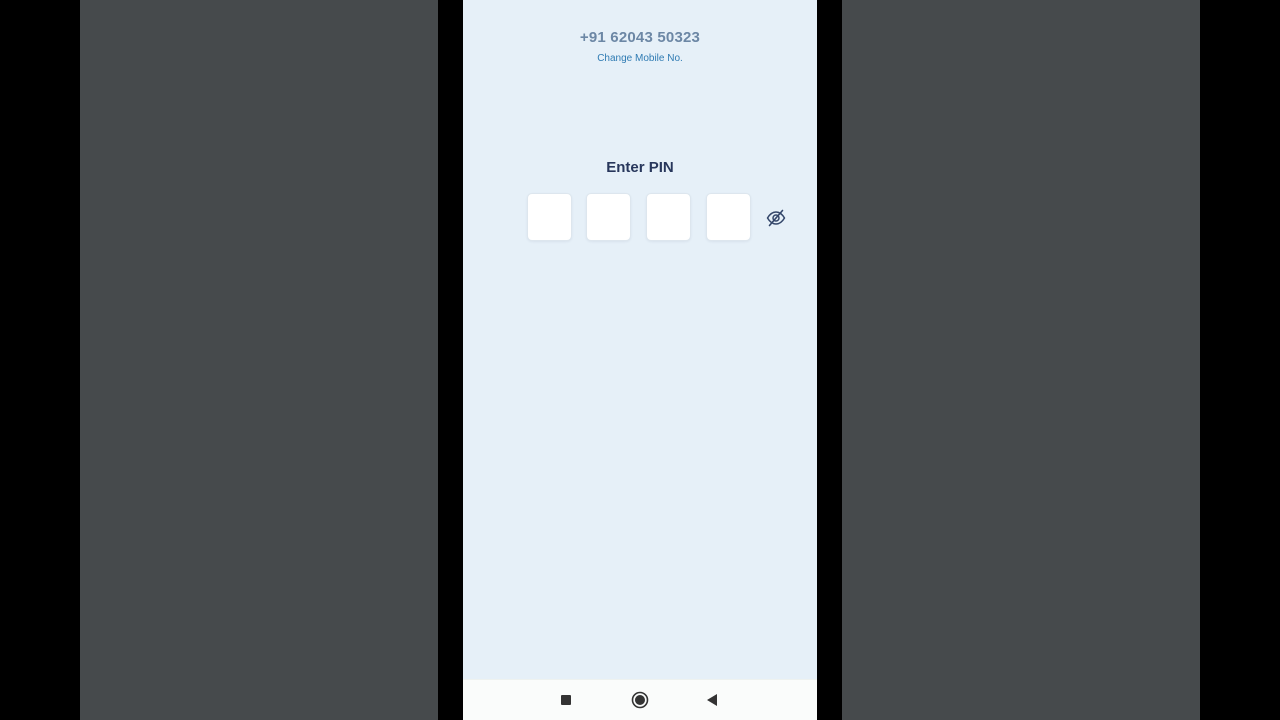  What do you see at coordinates (566, 700) in the screenshot?
I see `square-icon` at bounding box center [566, 700].